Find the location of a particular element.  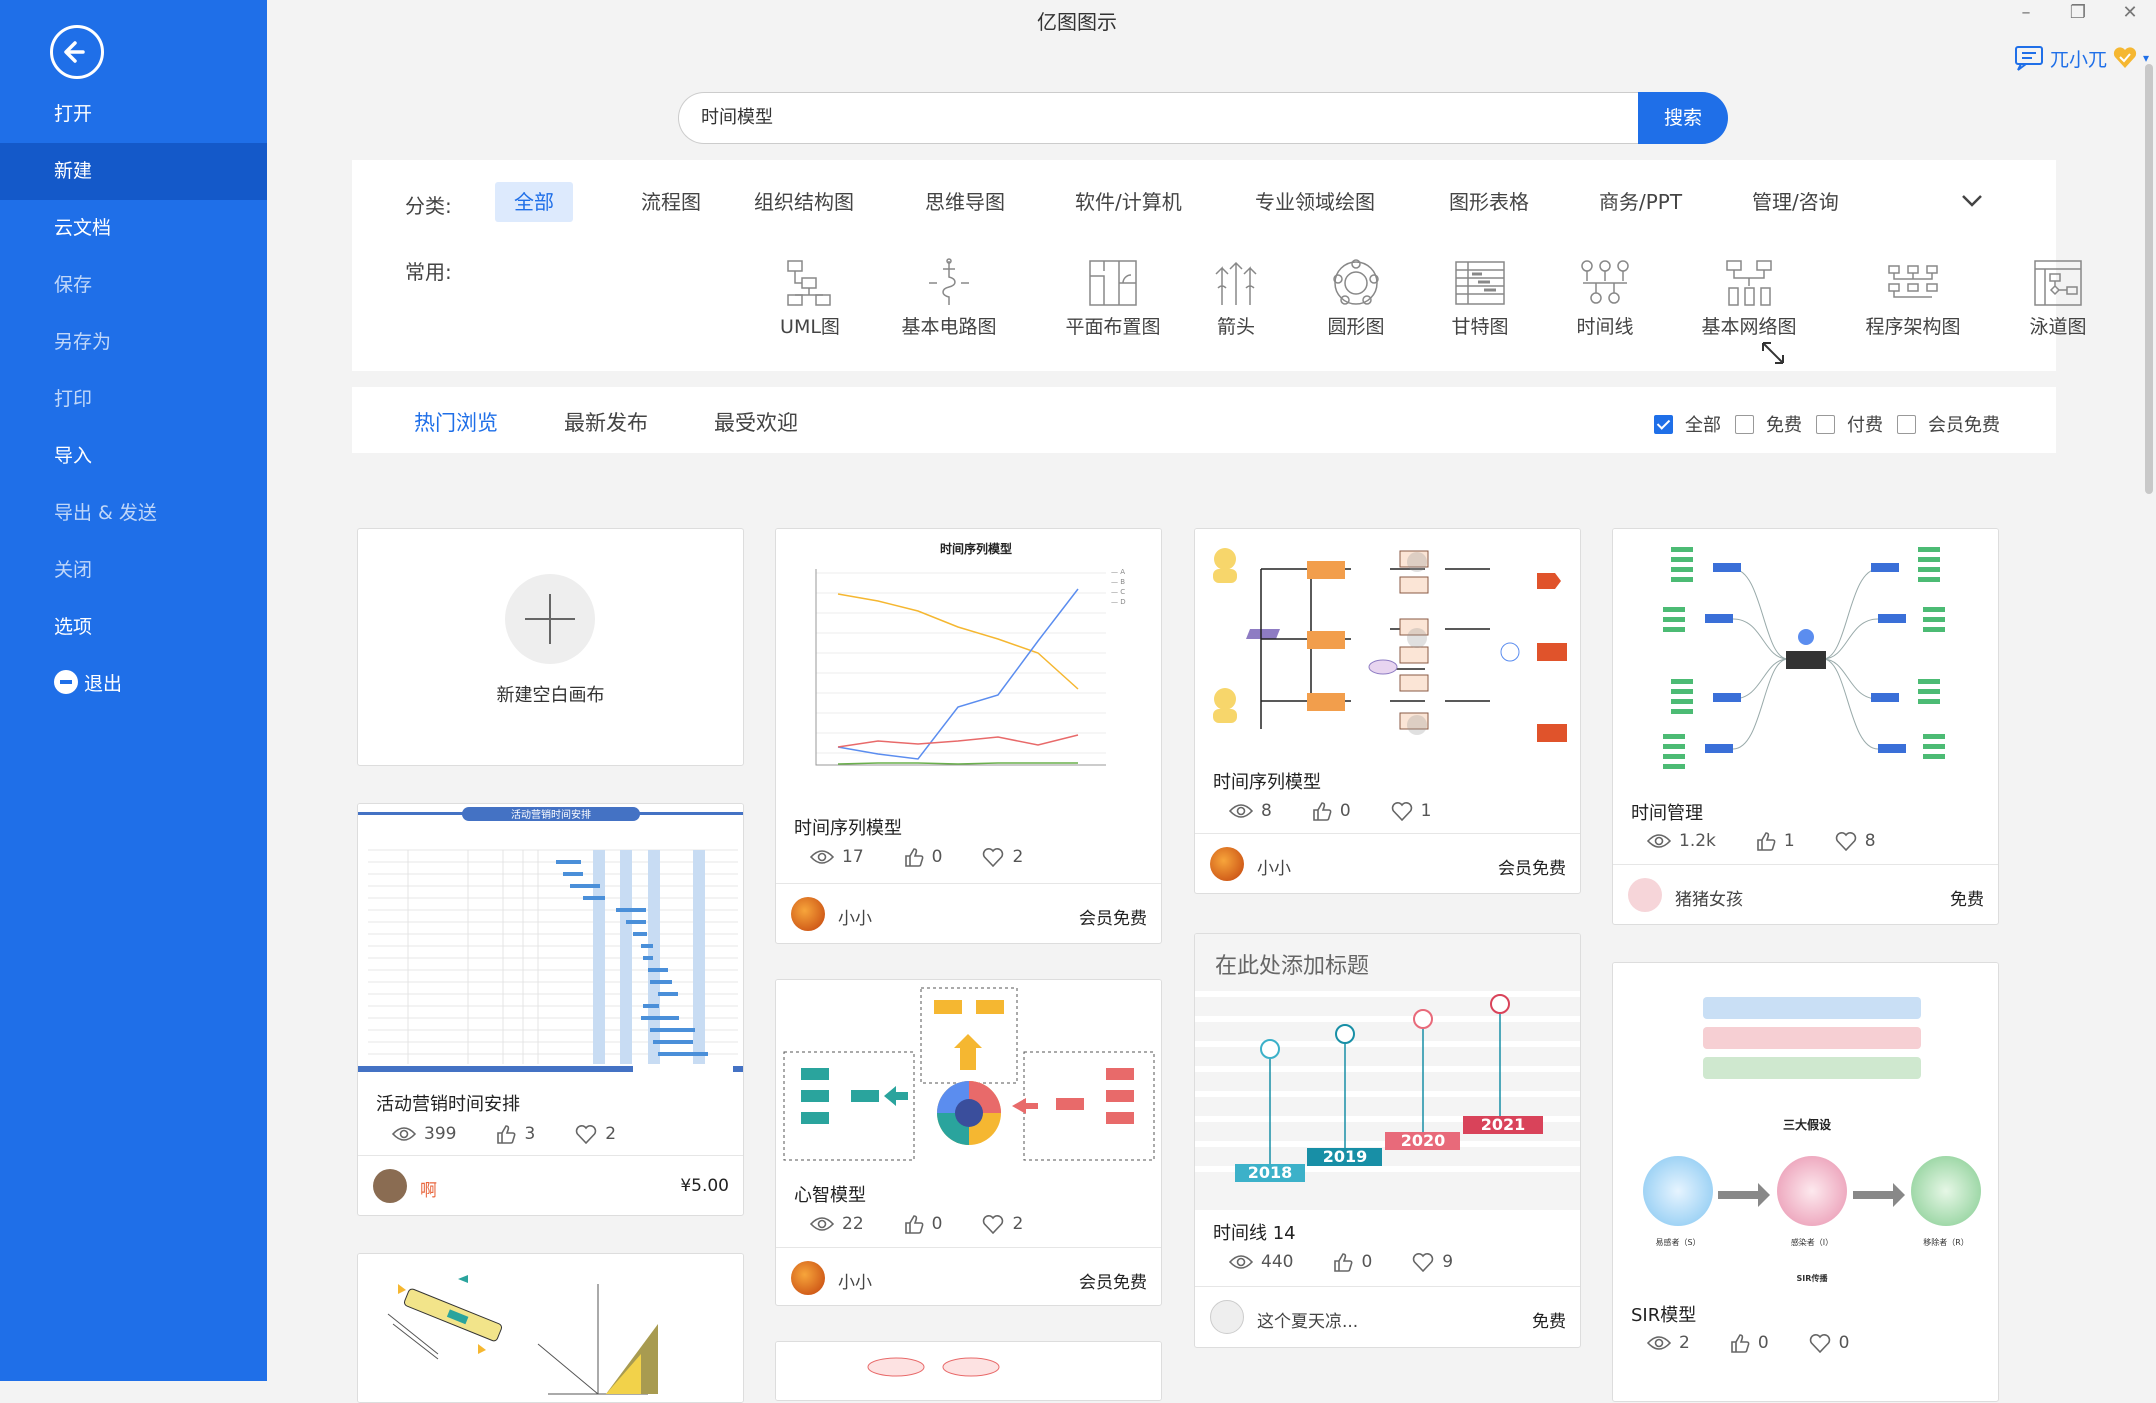

category-software: 软件/计算机 is located at coordinates (1128, 202).